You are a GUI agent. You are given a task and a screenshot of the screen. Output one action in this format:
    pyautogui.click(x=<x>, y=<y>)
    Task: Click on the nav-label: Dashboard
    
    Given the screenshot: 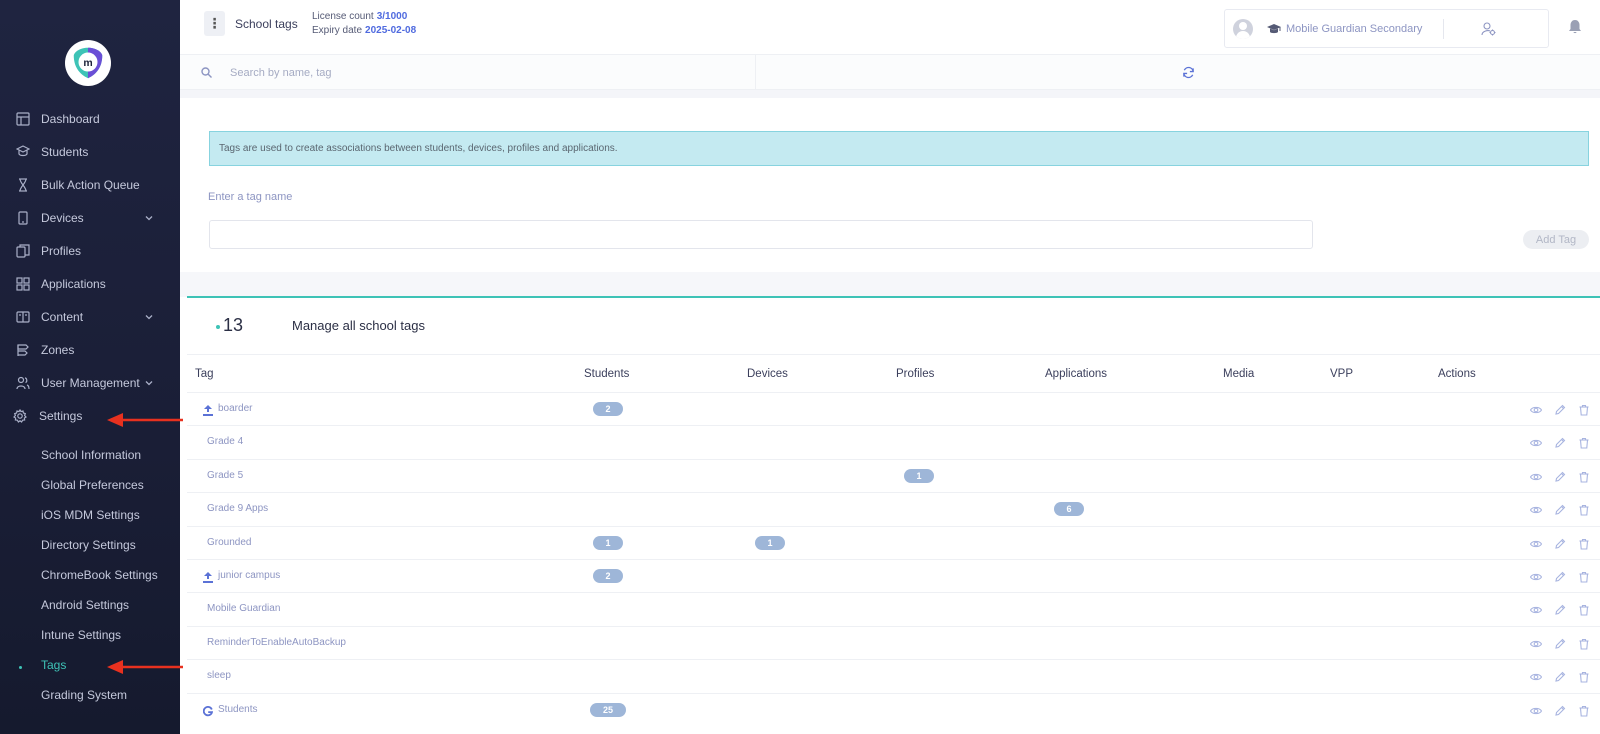 What is the action you would take?
    pyautogui.click(x=70, y=119)
    